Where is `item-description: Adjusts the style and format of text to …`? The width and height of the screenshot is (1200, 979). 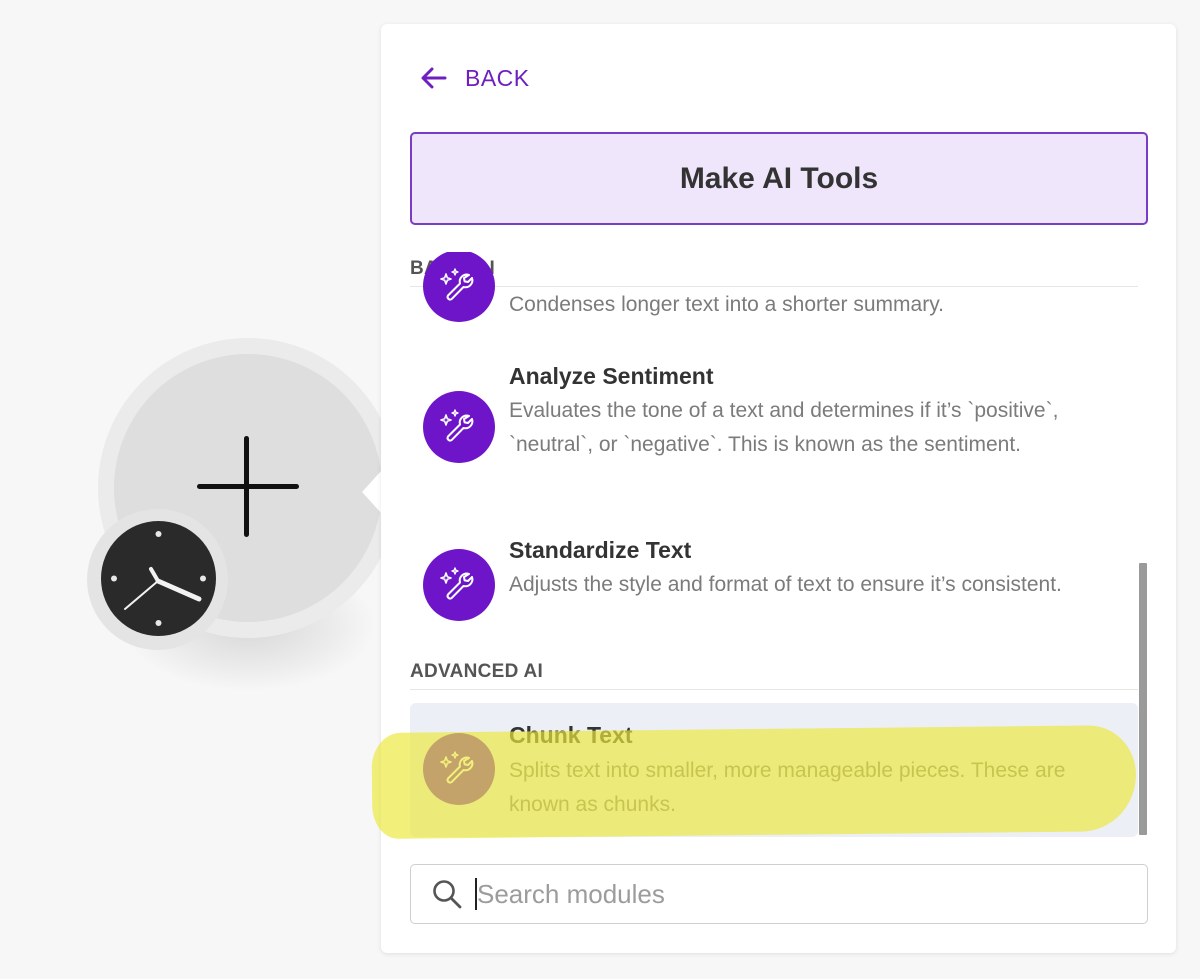
item-description: Adjusts the style and format of text to … is located at coordinates (785, 584).